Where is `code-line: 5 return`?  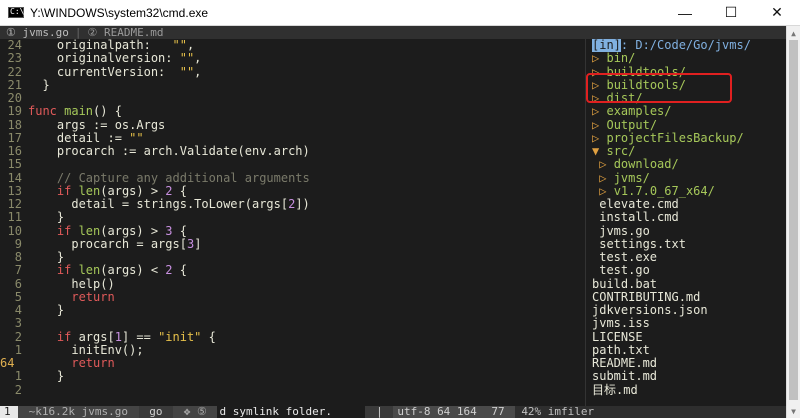 code-line: 5 return is located at coordinates (292, 296).